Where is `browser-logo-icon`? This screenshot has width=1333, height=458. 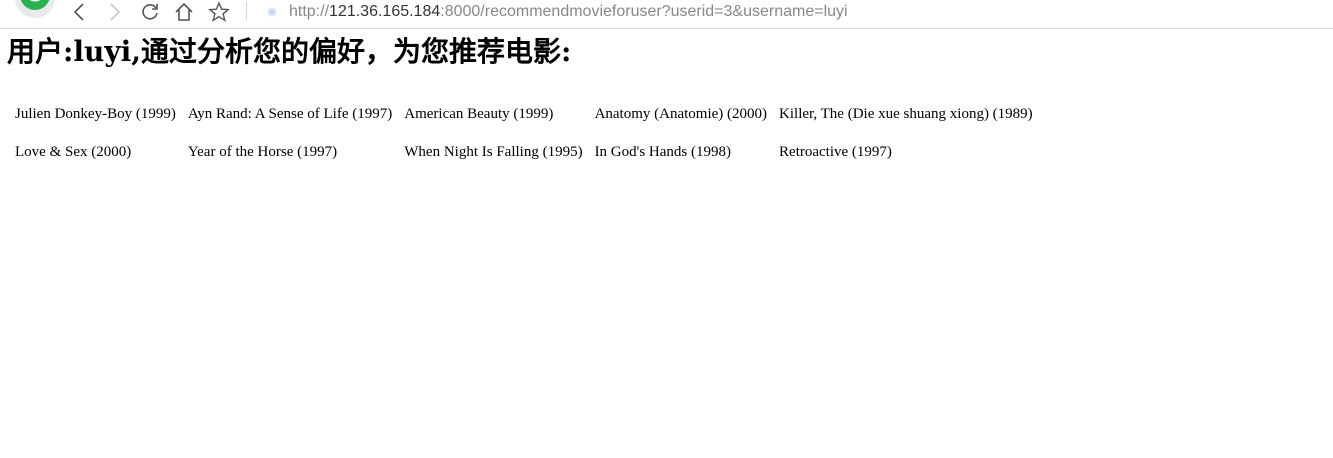
browser-logo-icon is located at coordinates (35, 10).